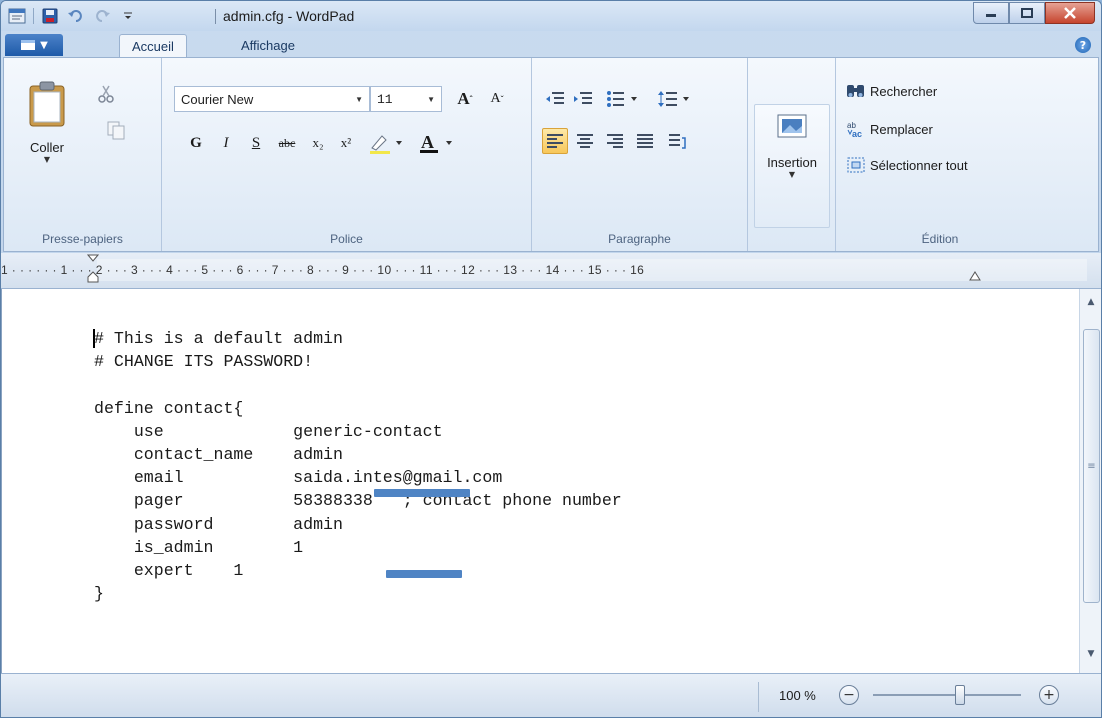  I want to click on right-indent-marker-icon, so click(975, 277).